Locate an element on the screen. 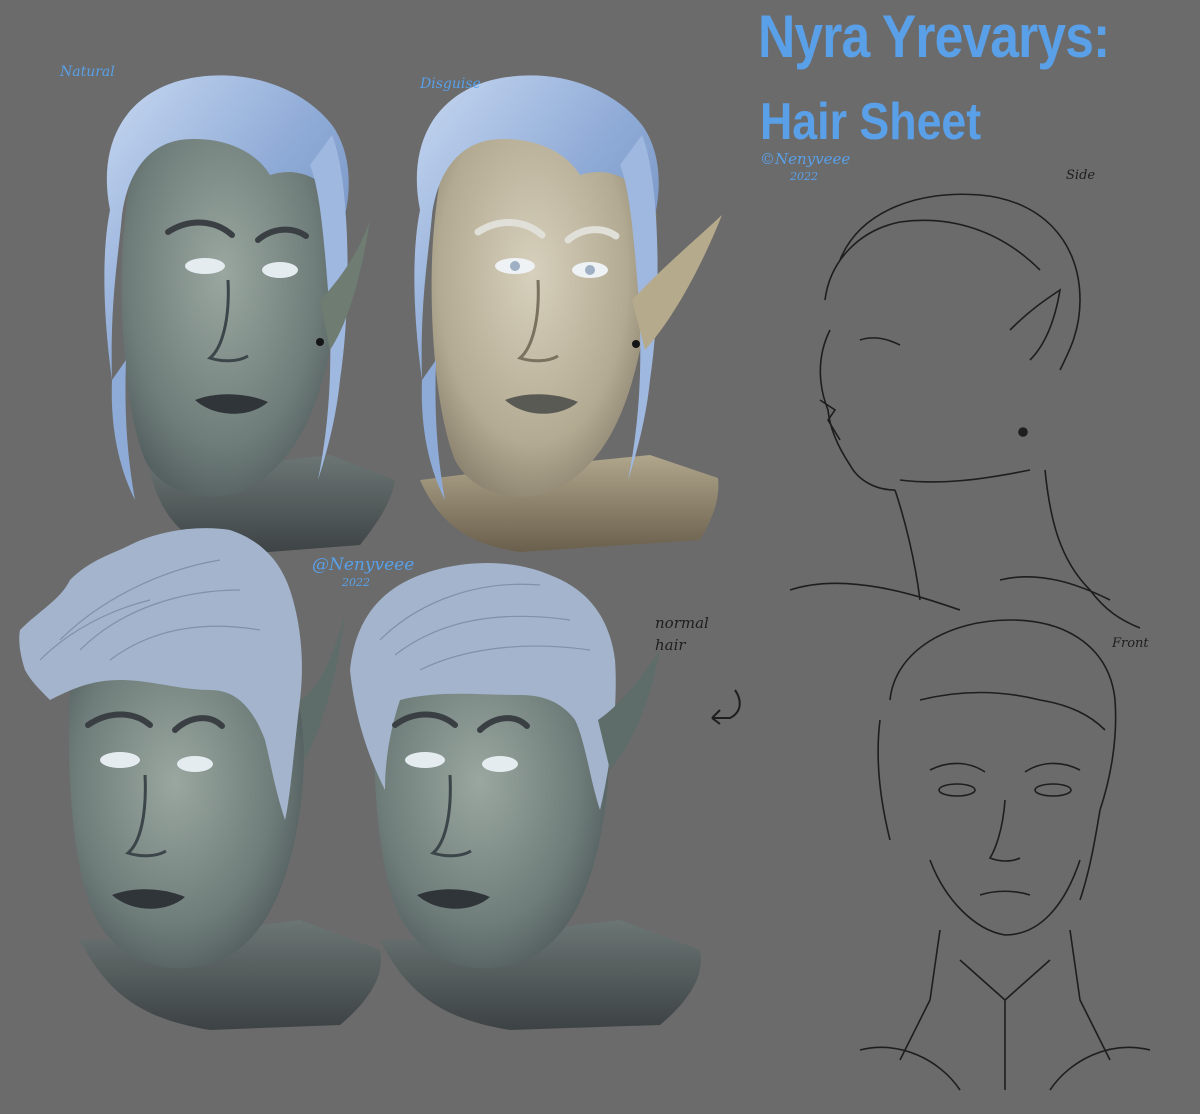  signature-top: ©Nenyveee 2022 is located at coordinates (805, 168).